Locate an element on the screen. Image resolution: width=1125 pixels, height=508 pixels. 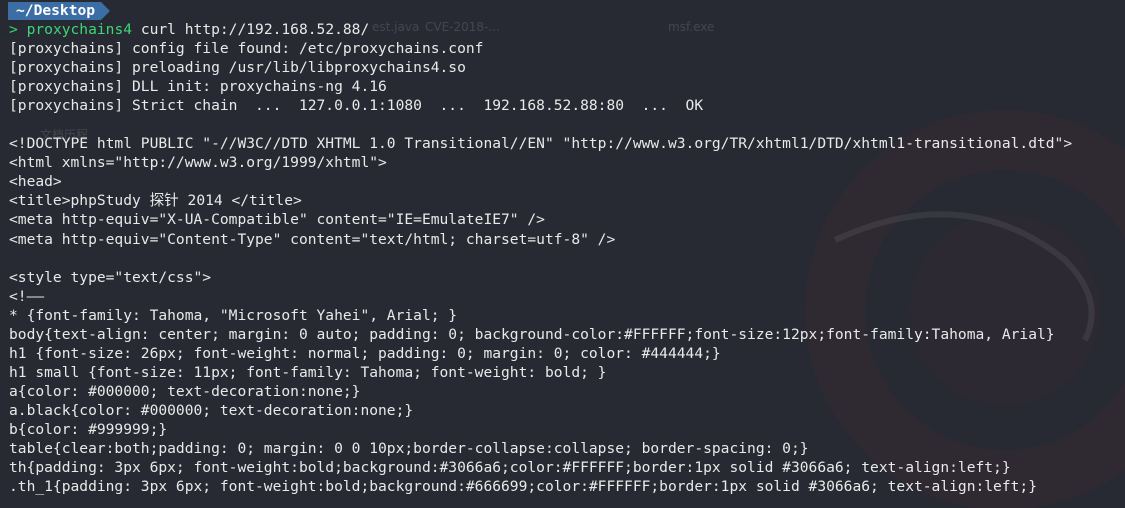
output-line: <style type="text/css"> is located at coordinates (110, 277).